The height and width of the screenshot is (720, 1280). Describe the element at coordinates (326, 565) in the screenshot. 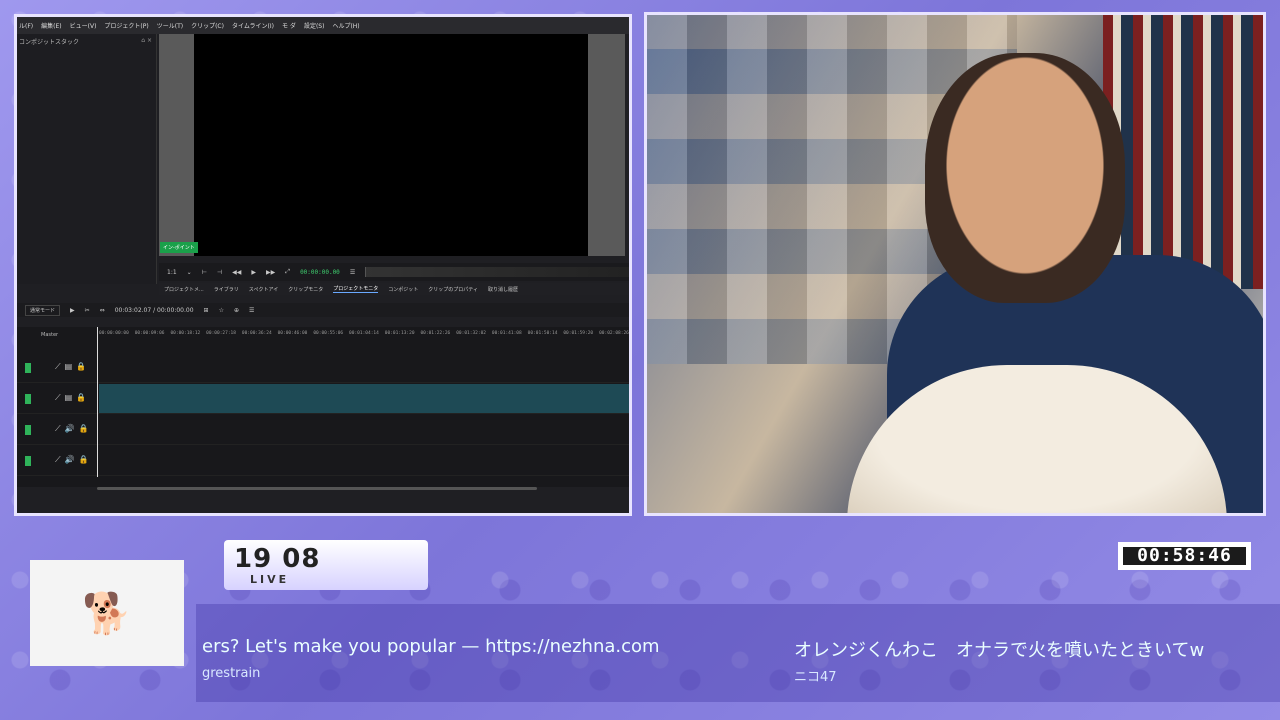

I see `clock-widget: 19 08 LIVE` at that location.